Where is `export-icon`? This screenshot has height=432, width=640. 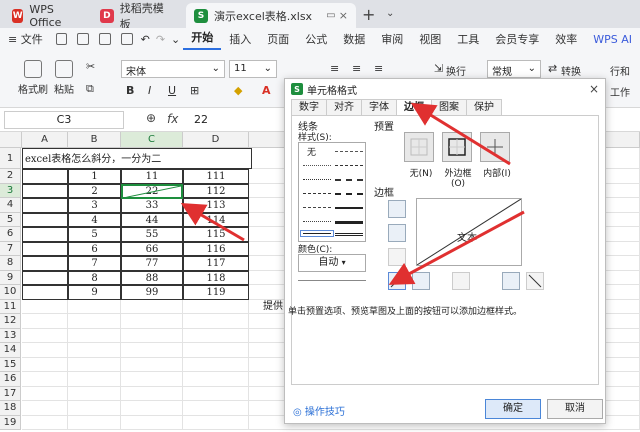 export-icon is located at coordinates (83, 39).